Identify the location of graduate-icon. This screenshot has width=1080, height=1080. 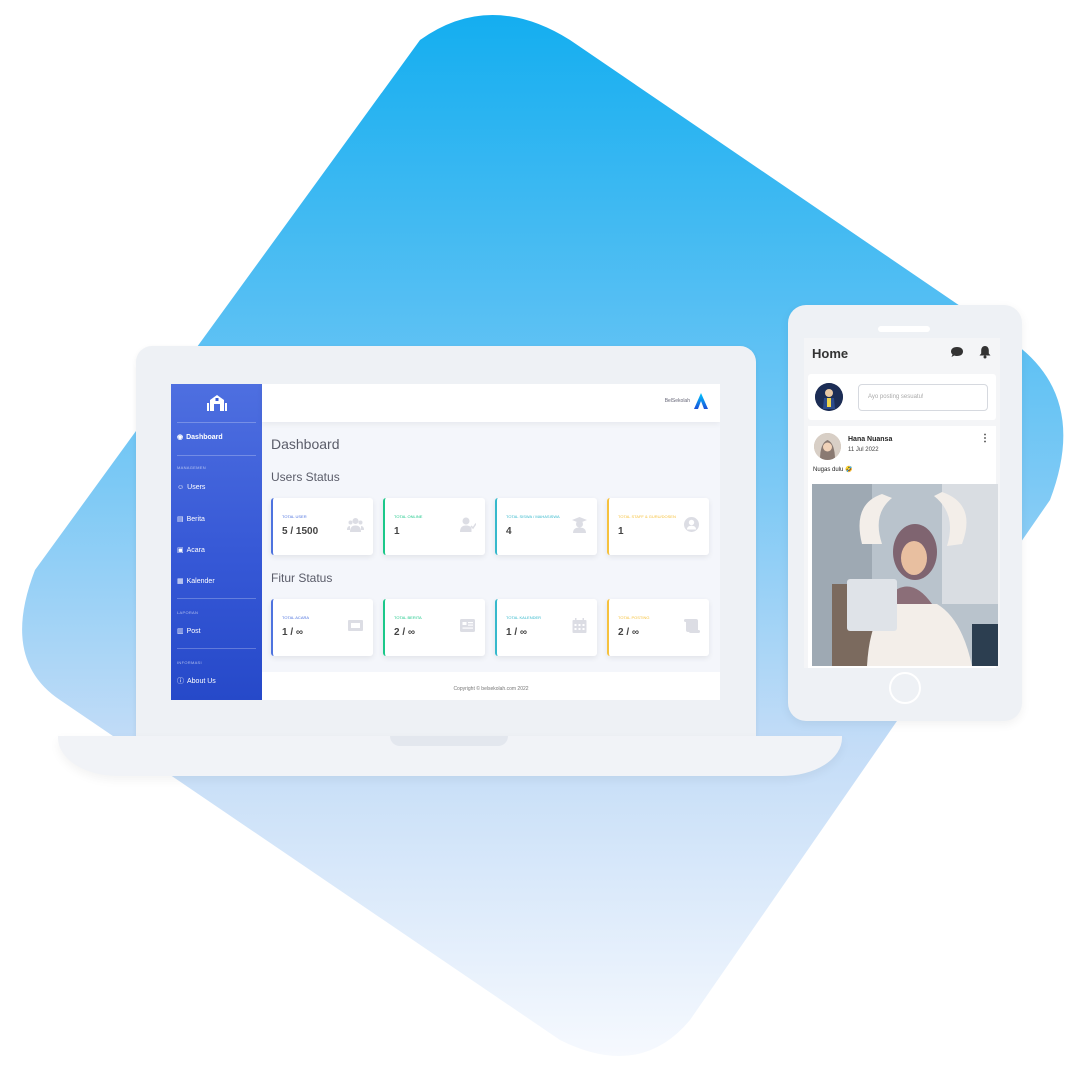
(579, 525).